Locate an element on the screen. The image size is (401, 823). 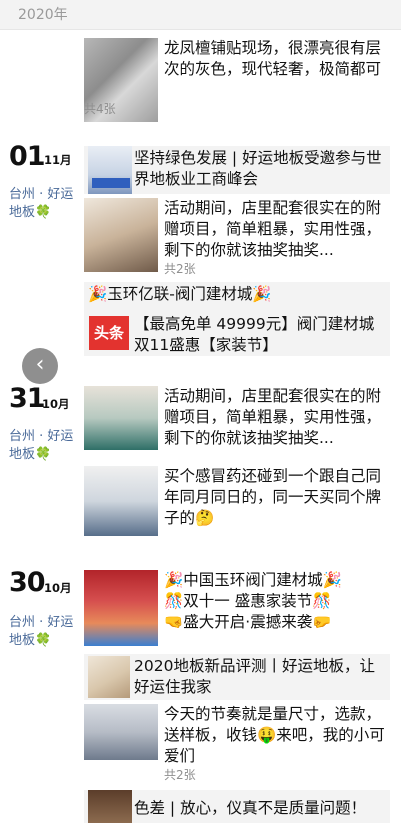
post-card: 买个感冒药还碰到一个跟自己同年同月同日的，同一天买同个牌子的🤔 is located at coordinates (237, 501).